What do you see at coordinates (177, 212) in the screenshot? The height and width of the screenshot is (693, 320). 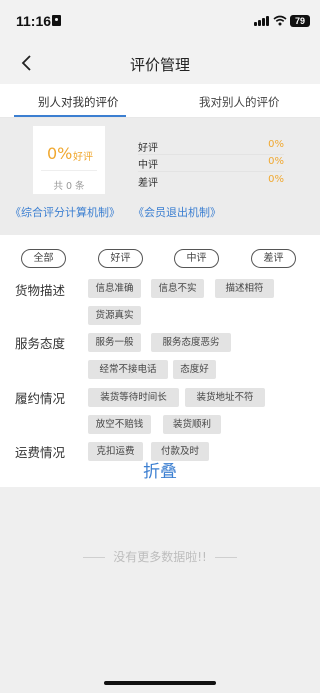 I see `member-exit-link: 《会员退出机制》` at bounding box center [177, 212].